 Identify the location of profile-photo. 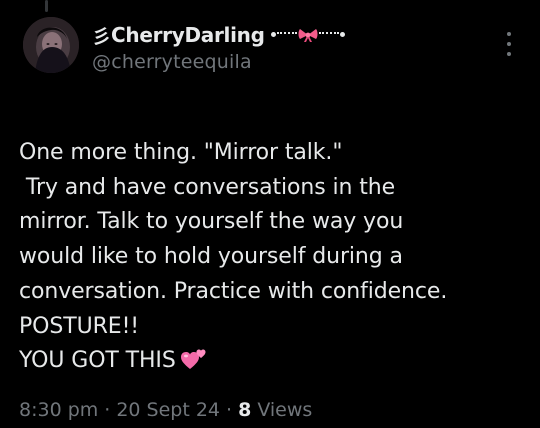
(51, 45).